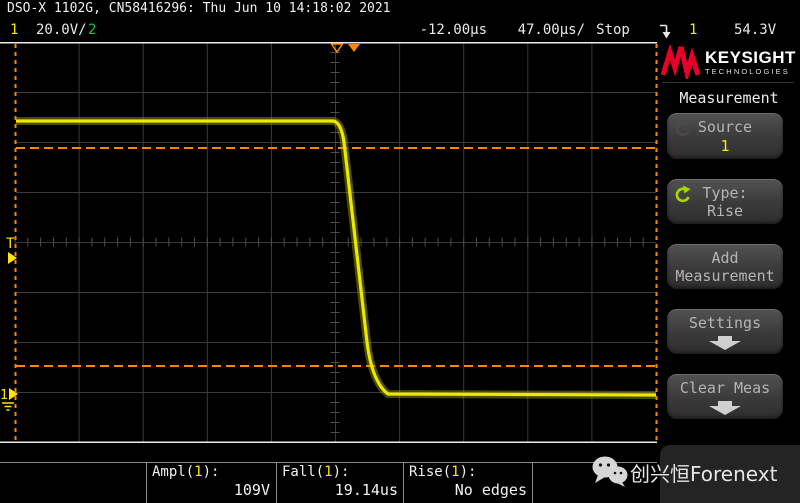 The height and width of the screenshot is (503, 800). What do you see at coordinates (725, 323) in the screenshot?
I see `settings-button-label: Settings` at bounding box center [725, 323].